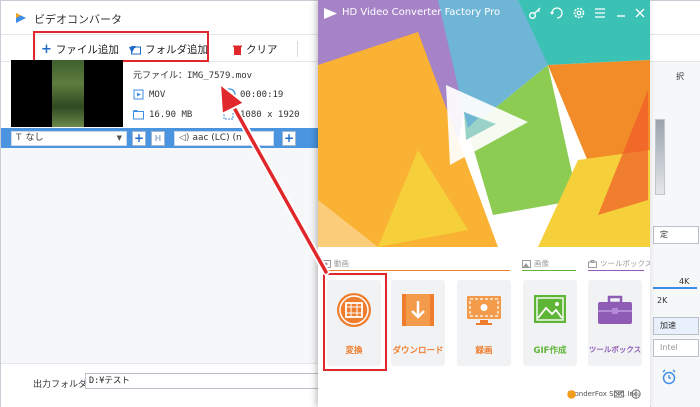 The width and height of the screenshot is (700, 407). I want to click on thumbnail-image, so click(68, 93).